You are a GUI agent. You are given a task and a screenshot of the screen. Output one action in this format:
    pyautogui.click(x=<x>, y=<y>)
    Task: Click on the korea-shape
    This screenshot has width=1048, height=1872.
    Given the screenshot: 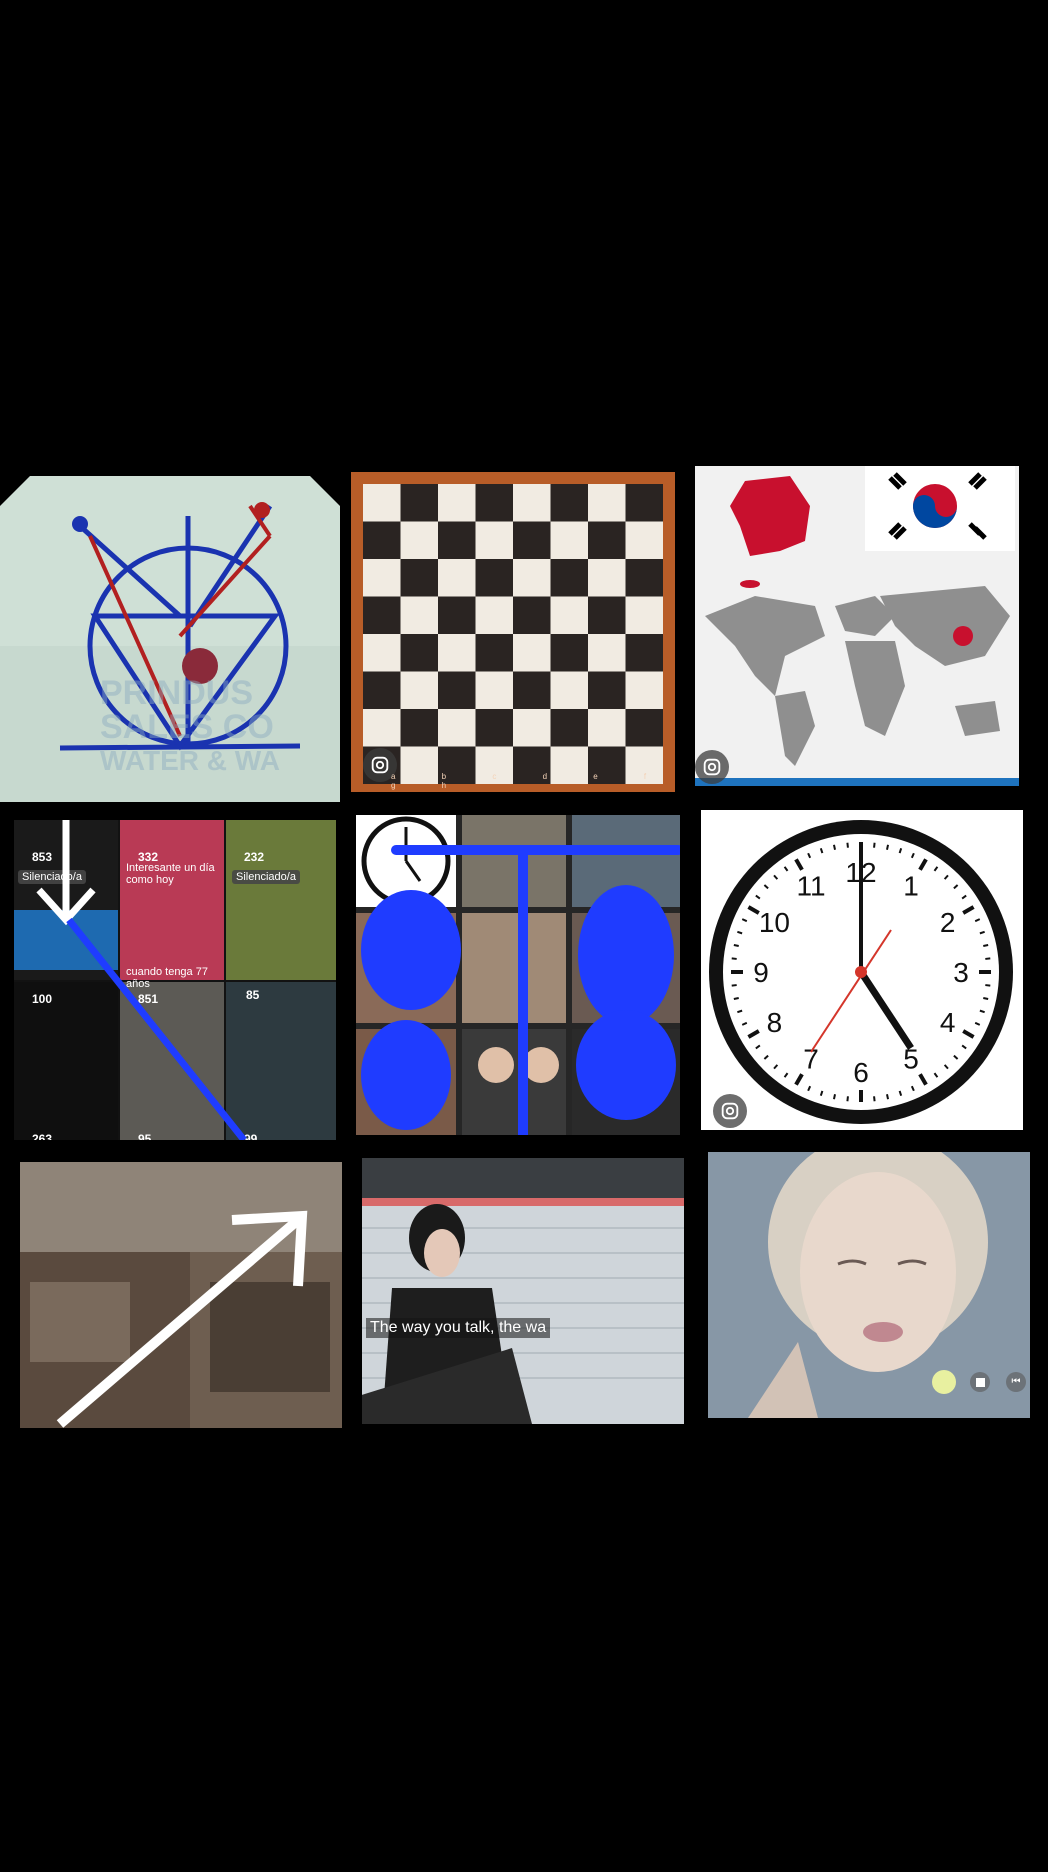 What is the action you would take?
    pyautogui.click(x=770, y=516)
    